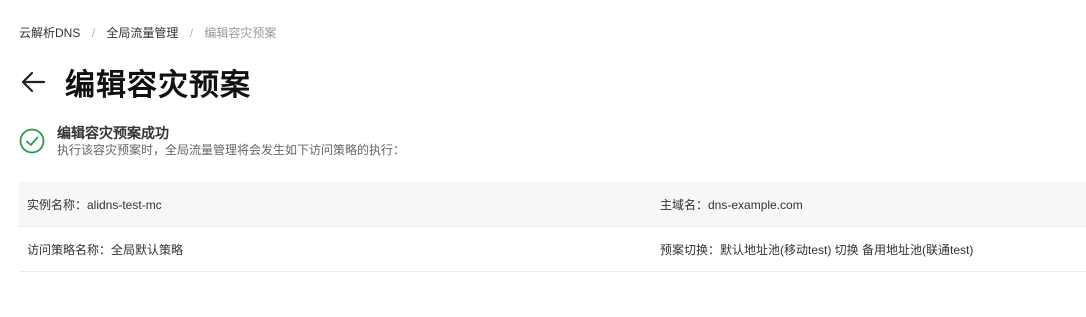 This screenshot has width=1086, height=317. I want to click on back-button, so click(33, 82).